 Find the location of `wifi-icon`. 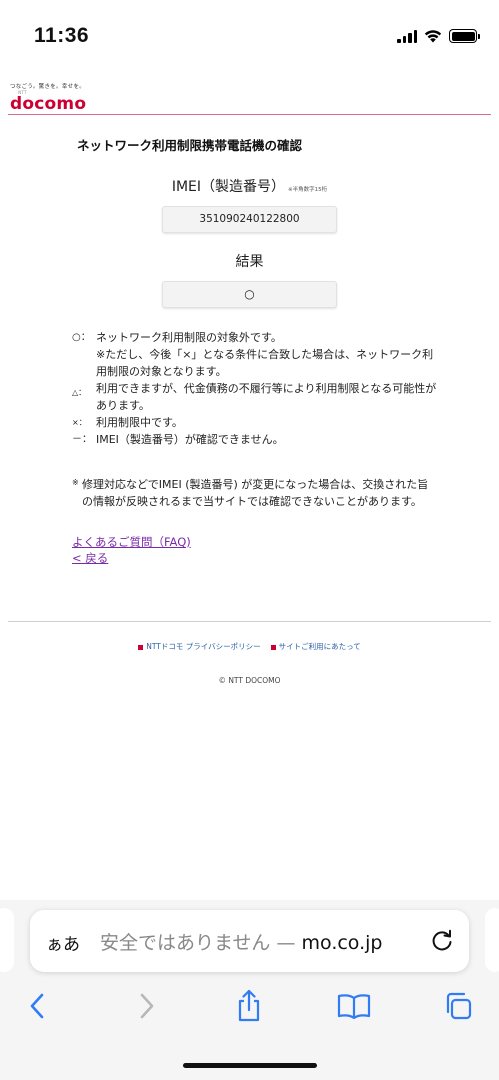

wifi-icon is located at coordinates (433, 36).